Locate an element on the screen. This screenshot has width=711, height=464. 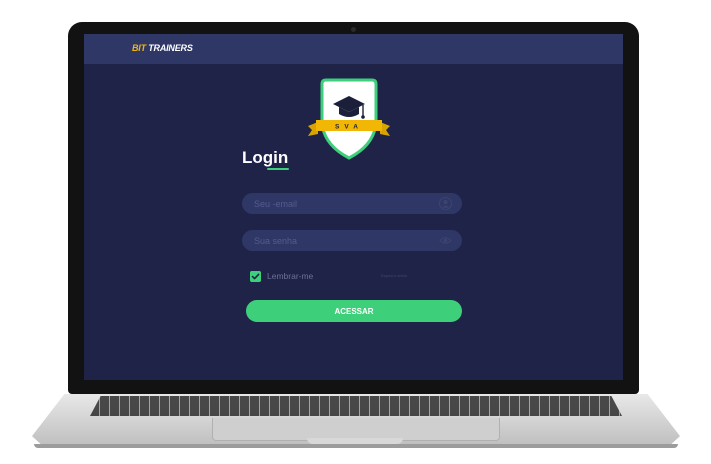
email-input is located at coordinates (344, 203).